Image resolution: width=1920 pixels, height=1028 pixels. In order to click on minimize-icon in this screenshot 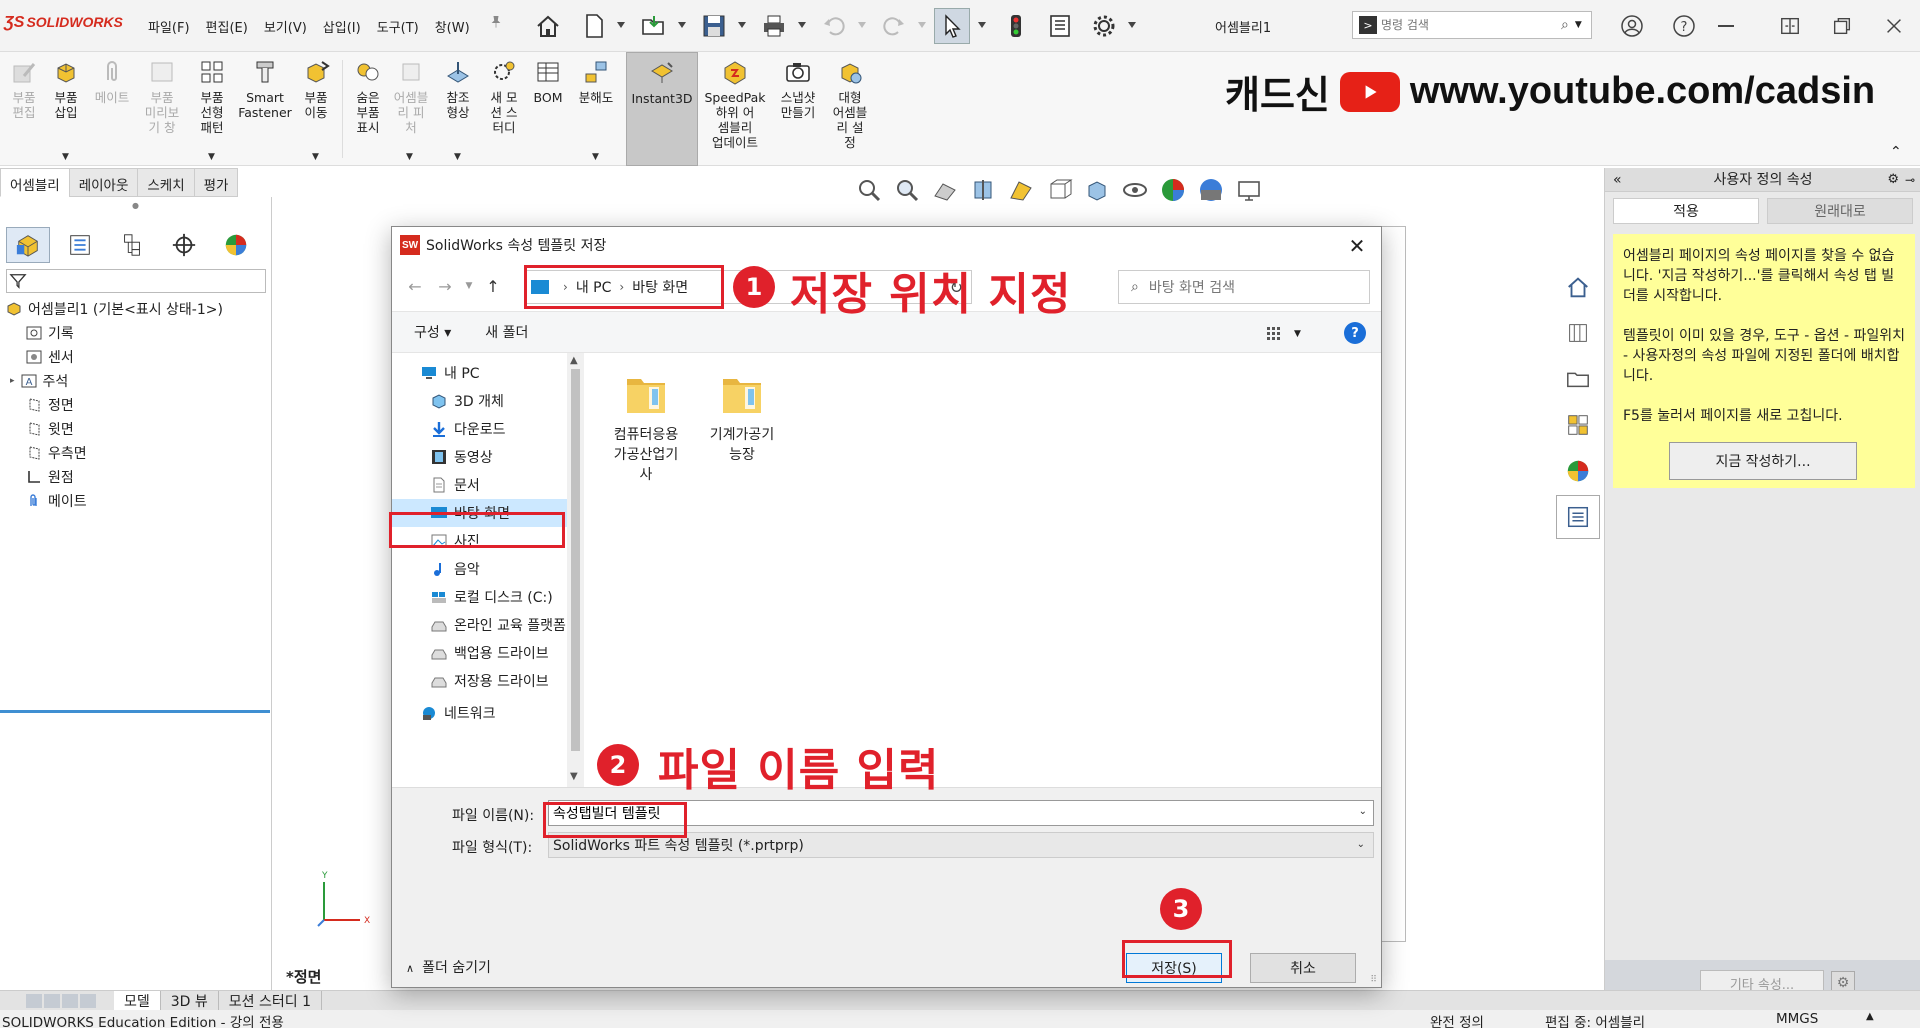, I will do `click(1726, 26)`.